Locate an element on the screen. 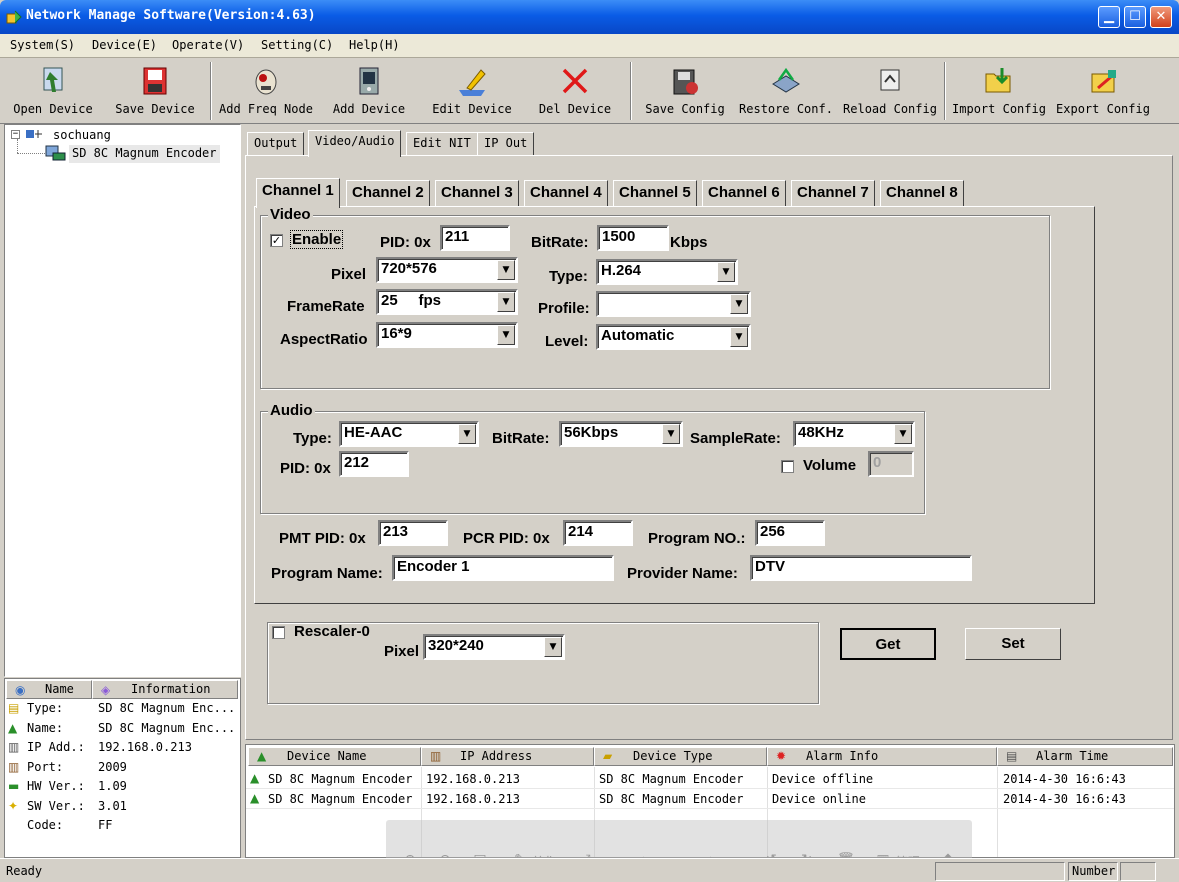 This screenshot has width=1179, height=882. info-row-icon: ✦ is located at coordinates (13, 805).